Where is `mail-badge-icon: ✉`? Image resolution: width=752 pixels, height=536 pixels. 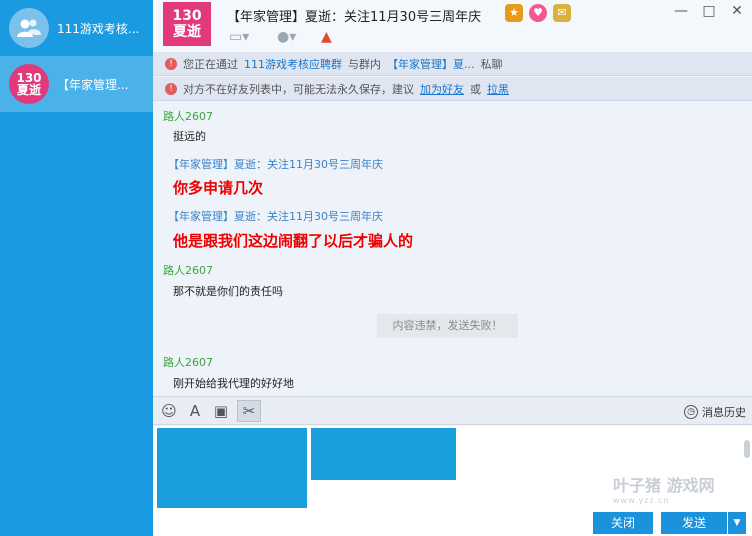
mail-badge-icon: ✉ is located at coordinates (562, 13).